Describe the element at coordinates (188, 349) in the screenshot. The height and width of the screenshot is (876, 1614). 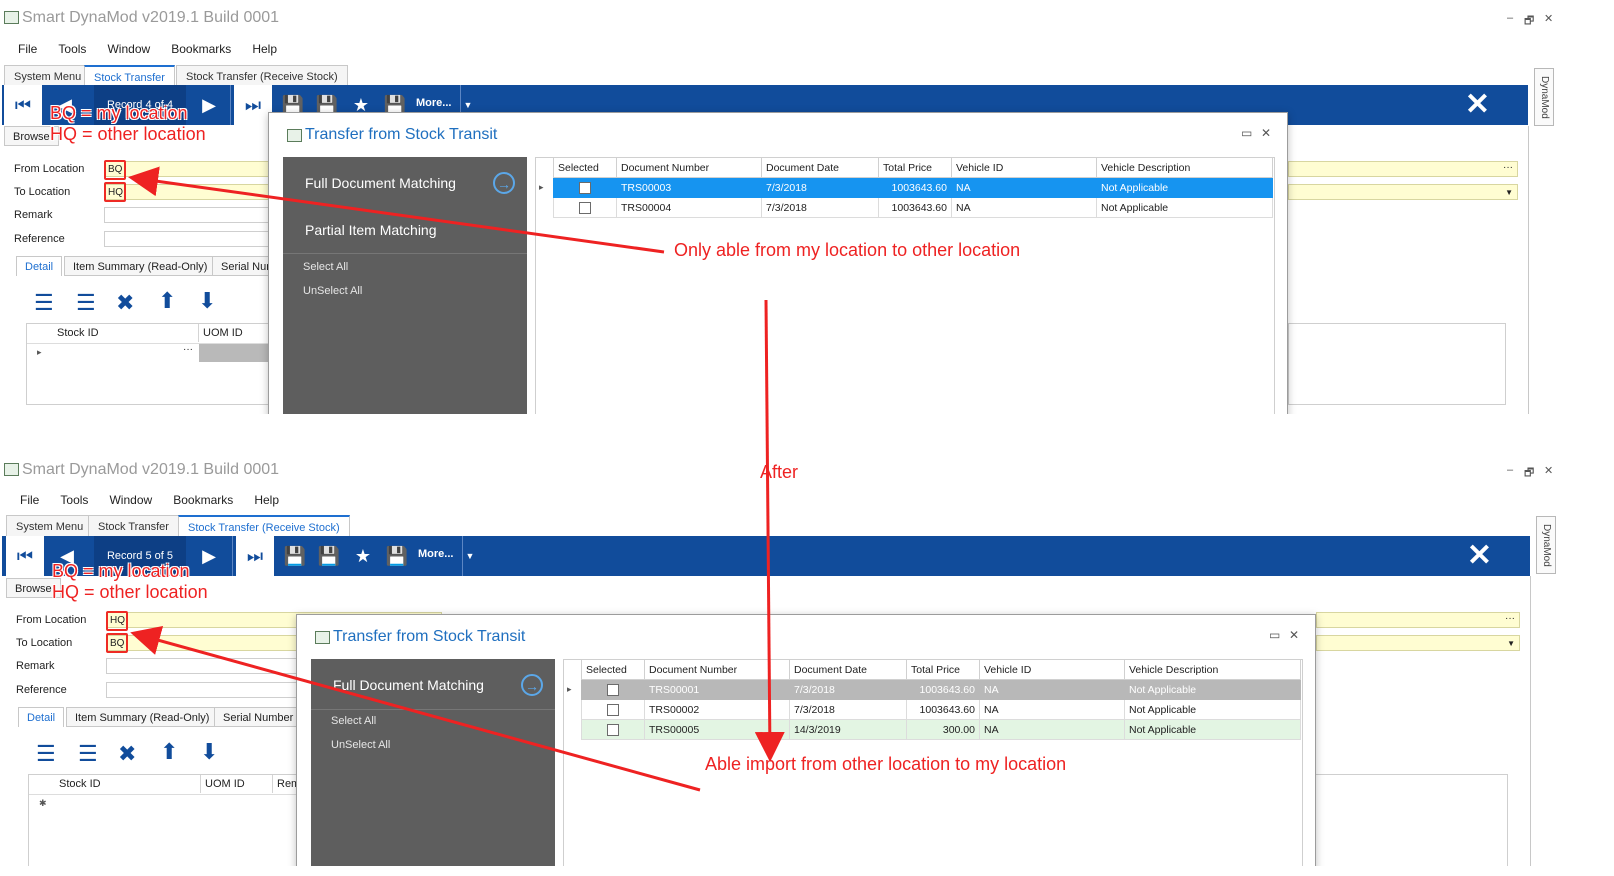
I see `stock-id-lookup-icon: ···` at that location.